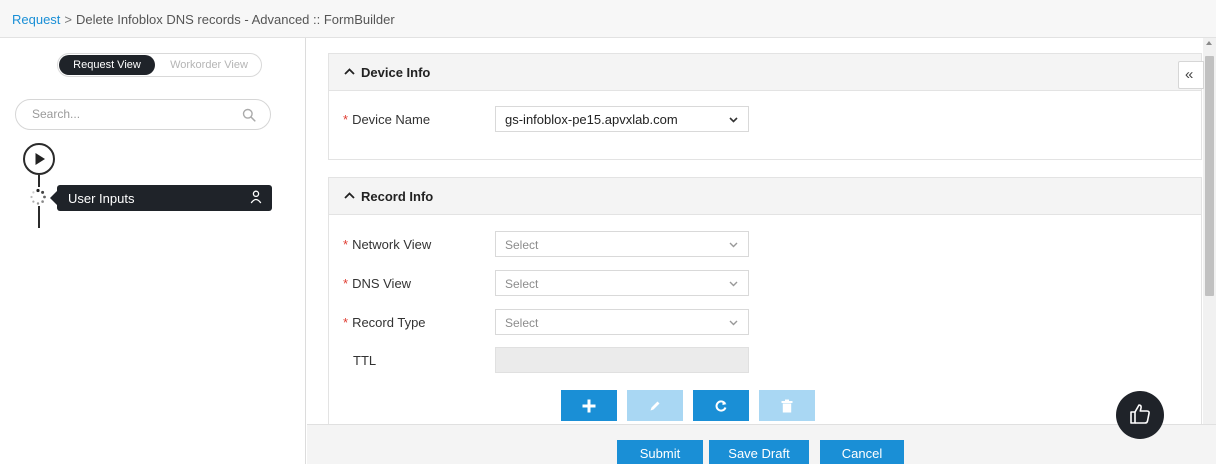  I want to click on feedback-button, so click(1140, 415).